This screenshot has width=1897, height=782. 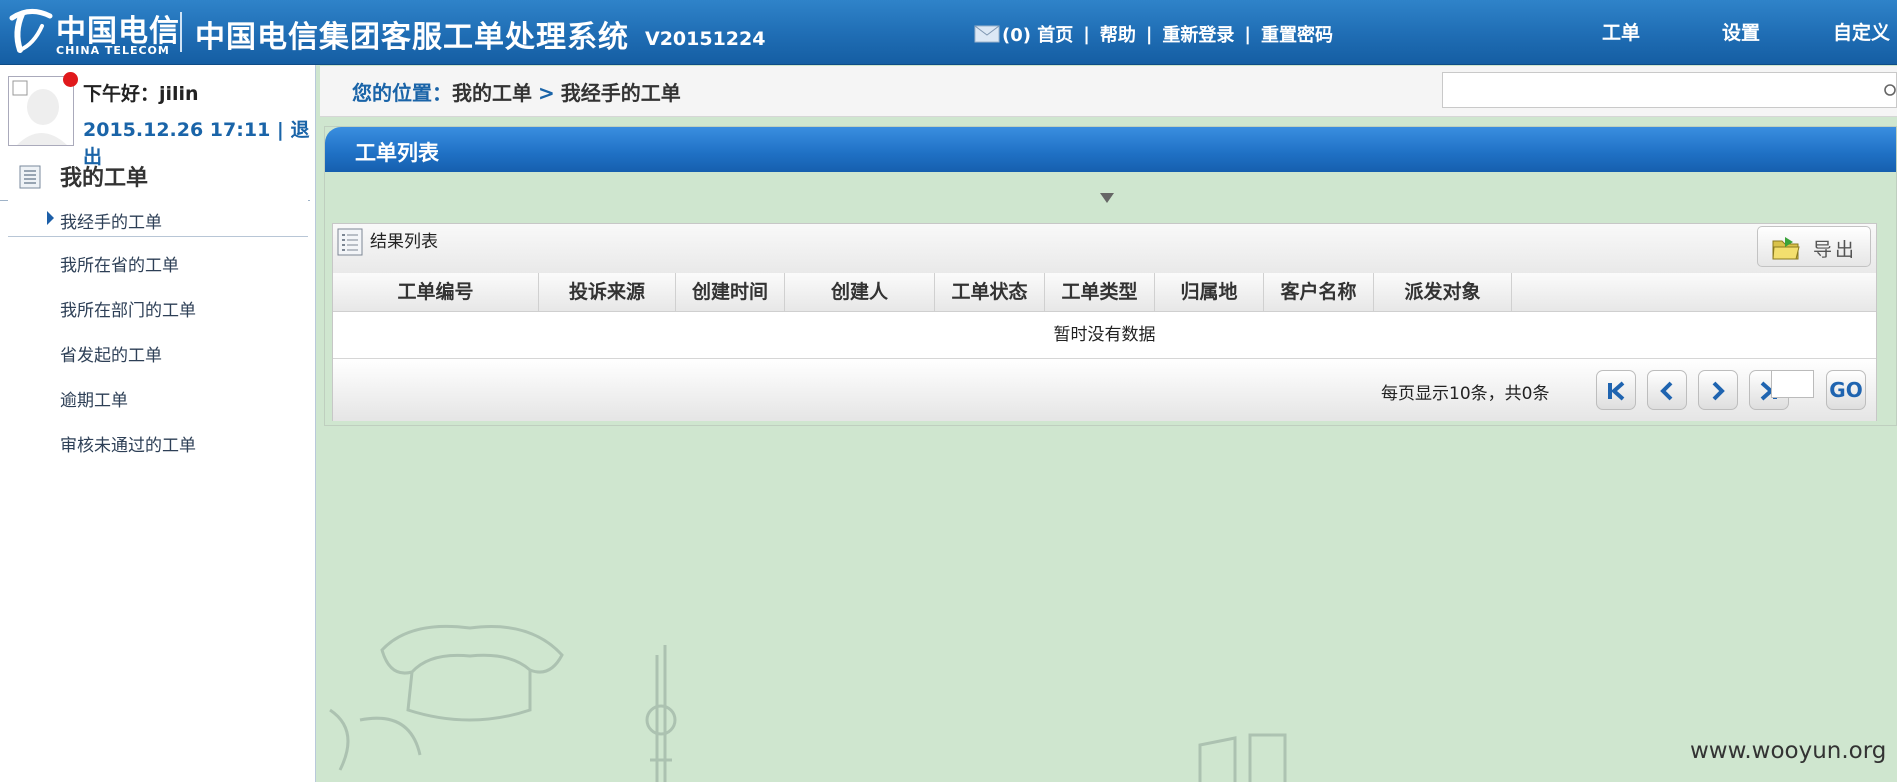 What do you see at coordinates (1198, 34) in the screenshot?
I see `relogin-link: 重新登录` at bounding box center [1198, 34].